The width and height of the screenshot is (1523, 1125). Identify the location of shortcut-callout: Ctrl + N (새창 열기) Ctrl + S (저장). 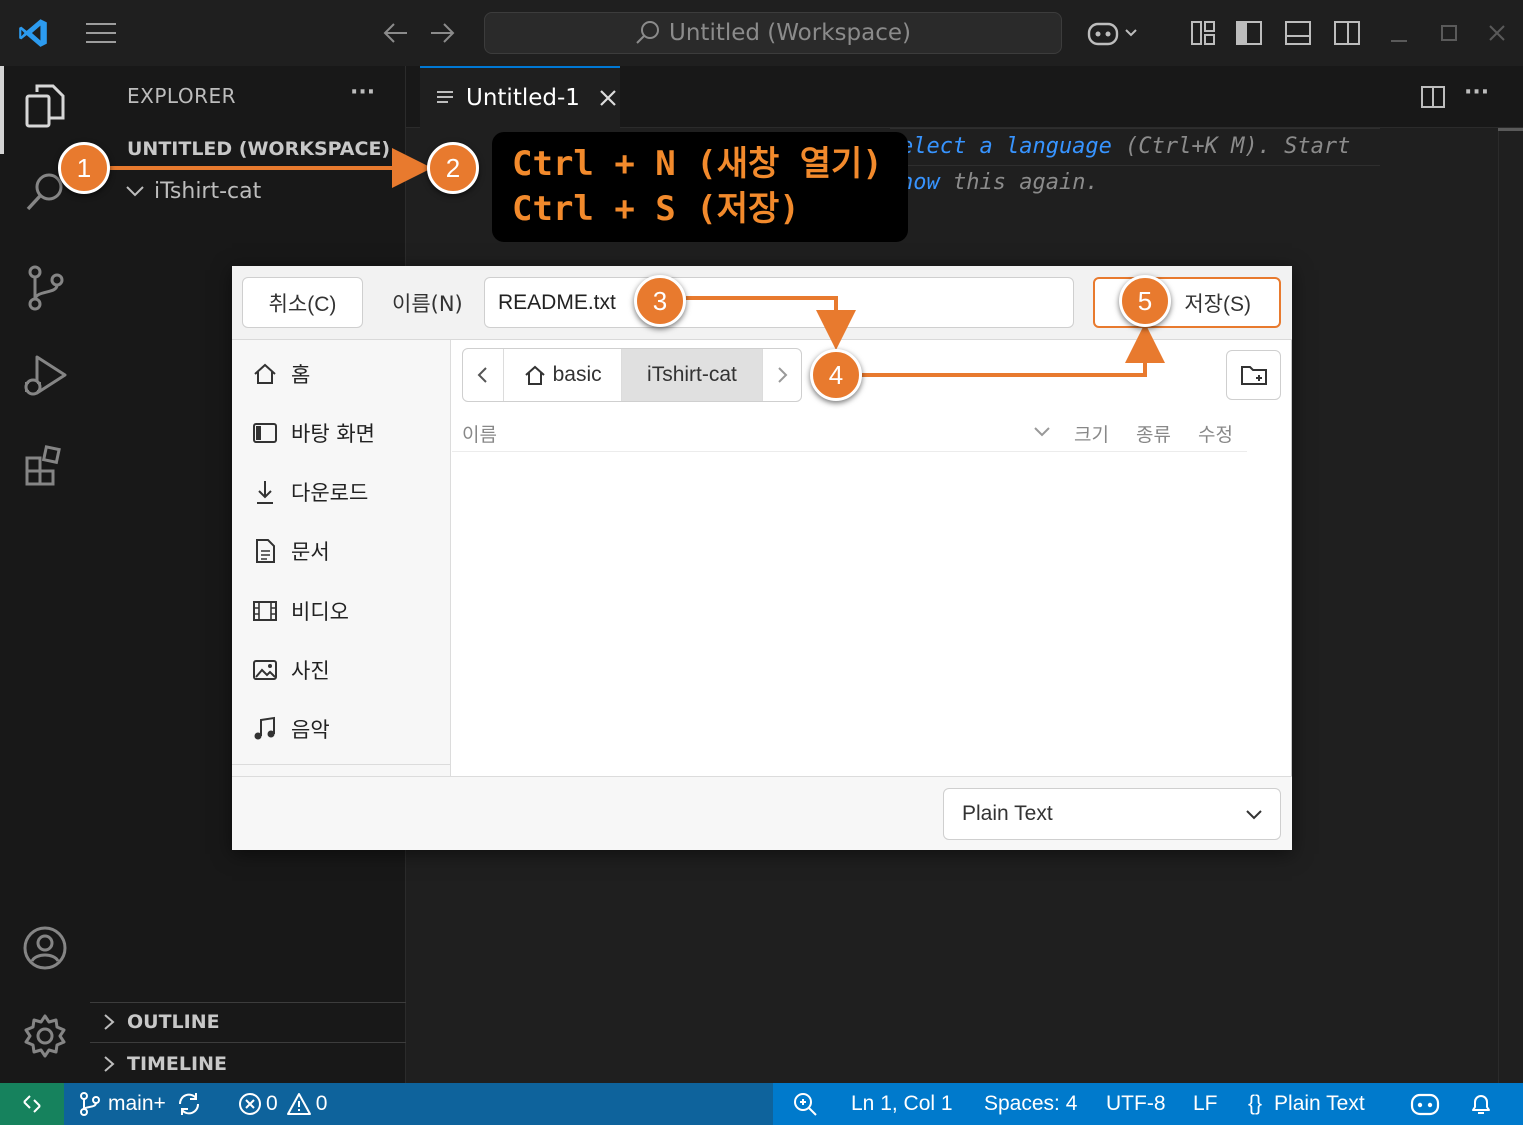
(700, 187).